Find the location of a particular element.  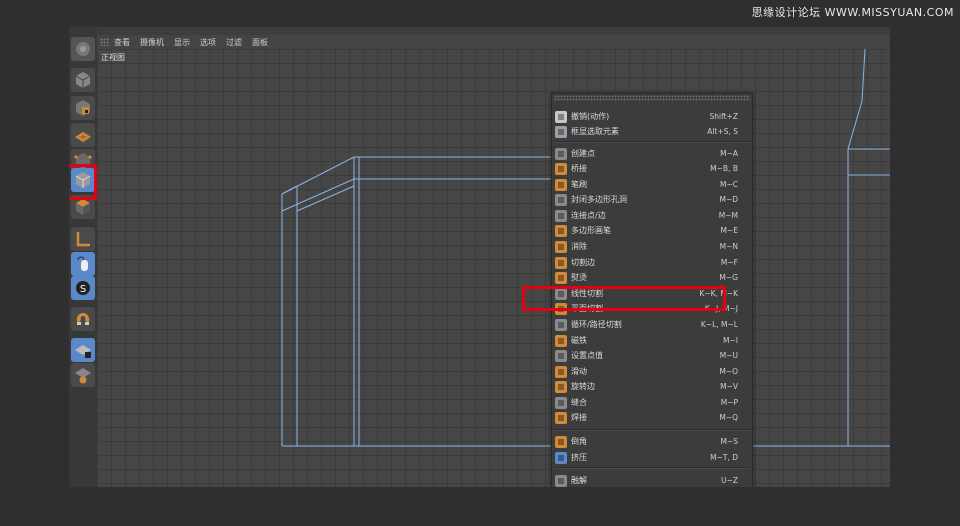

spin-edge-icon is located at coordinates (561, 386).